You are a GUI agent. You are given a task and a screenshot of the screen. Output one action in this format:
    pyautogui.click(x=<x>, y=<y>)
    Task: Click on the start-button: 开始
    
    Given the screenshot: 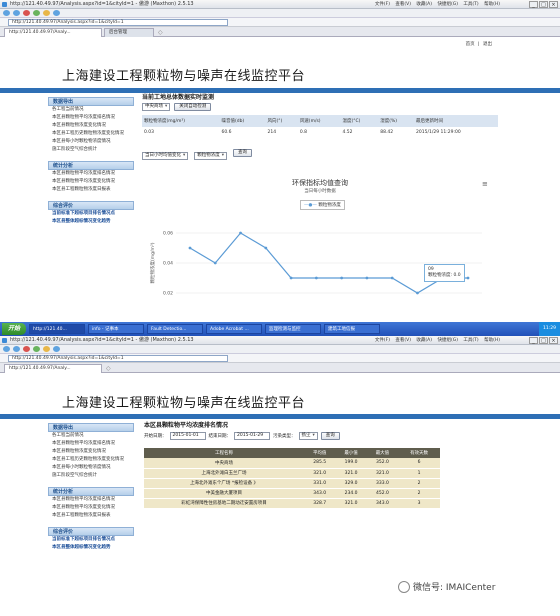 What is the action you would take?
    pyautogui.click(x=14, y=329)
    